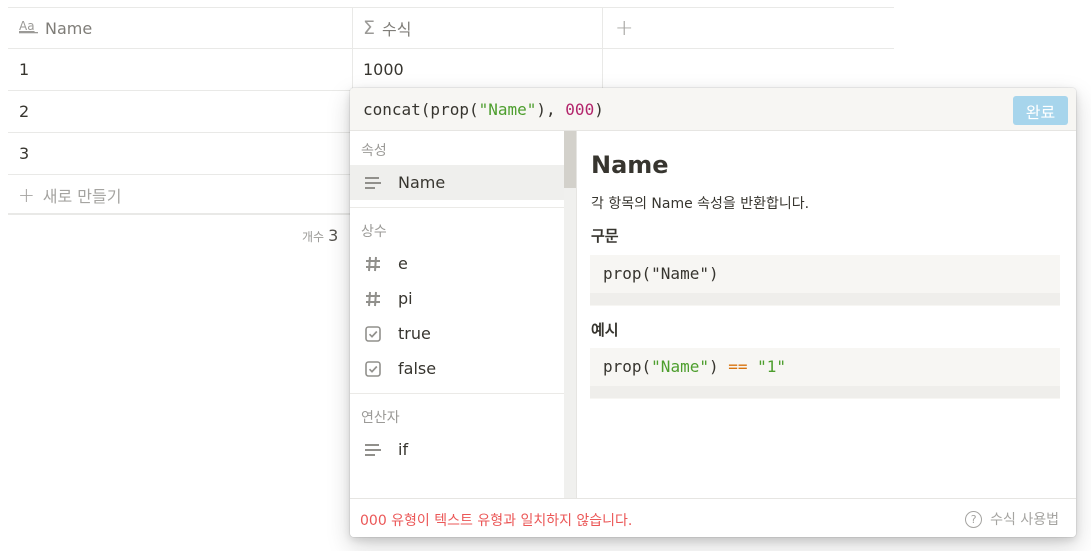 This screenshot has width=1091, height=551. Describe the element at coordinates (825, 373) in the screenshot. I see `example-code-block: prop("Name") == "1"` at that location.